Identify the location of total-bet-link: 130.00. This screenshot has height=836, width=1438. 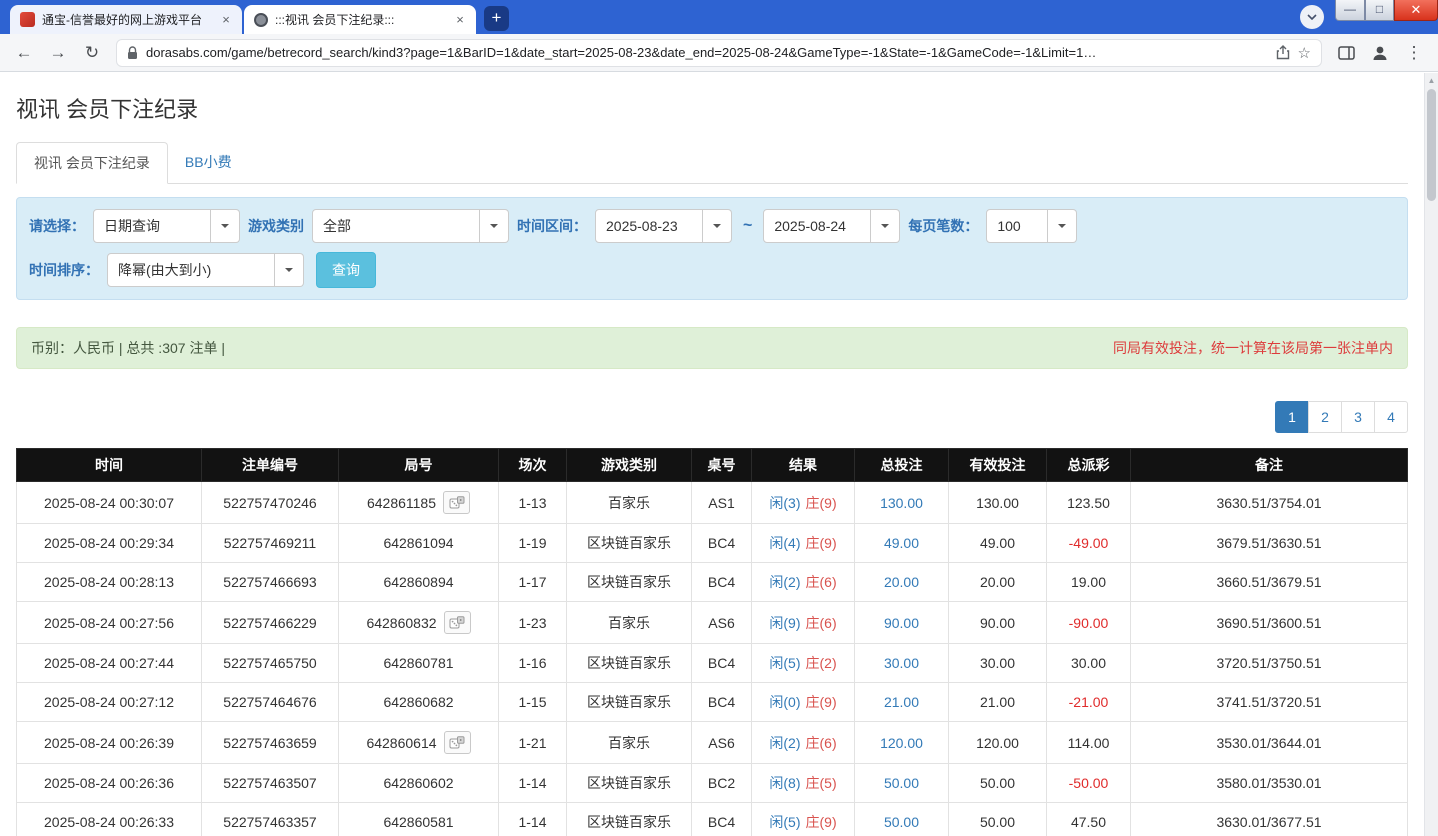
(901, 502).